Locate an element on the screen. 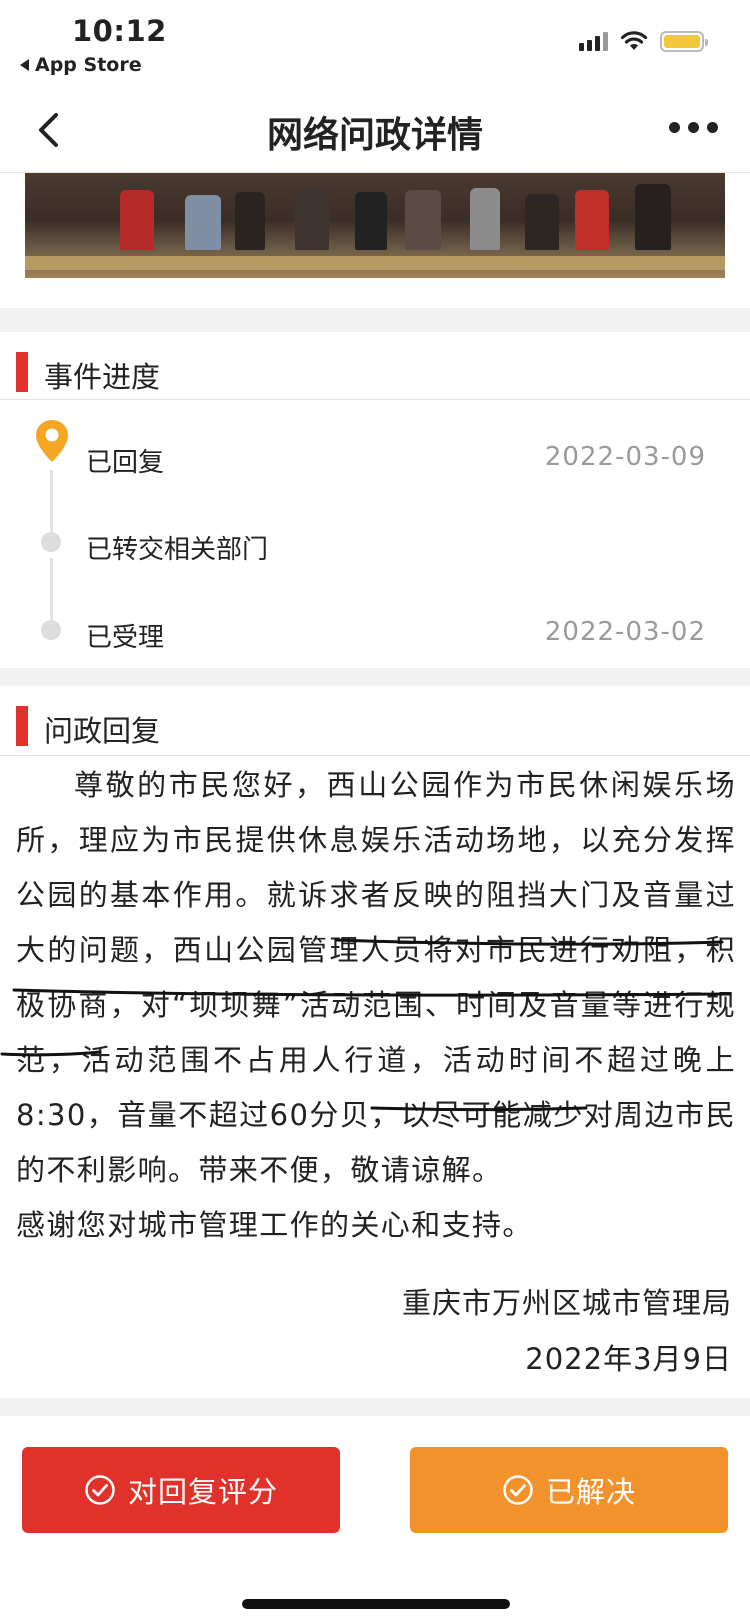  issue-photo is located at coordinates (375, 225).